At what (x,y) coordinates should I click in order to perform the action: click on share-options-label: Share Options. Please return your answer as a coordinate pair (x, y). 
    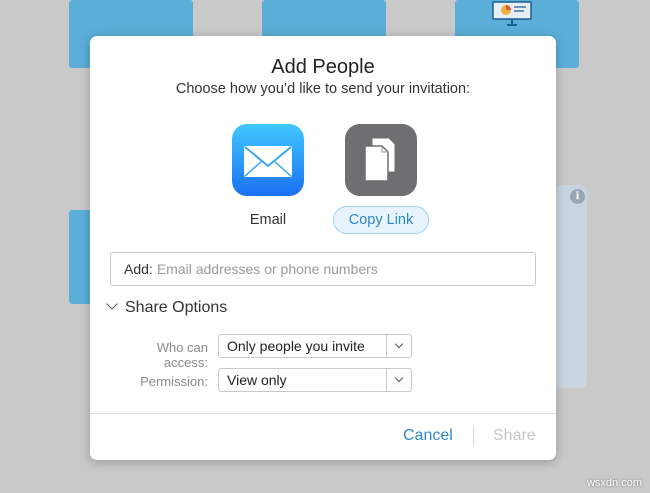
    Looking at the image, I should click on (176, 307).